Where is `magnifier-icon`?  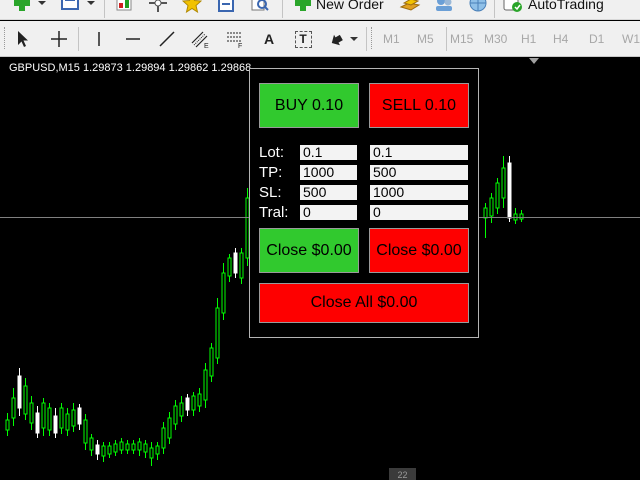
magnifier-icon is located at coordinates (260, 5).